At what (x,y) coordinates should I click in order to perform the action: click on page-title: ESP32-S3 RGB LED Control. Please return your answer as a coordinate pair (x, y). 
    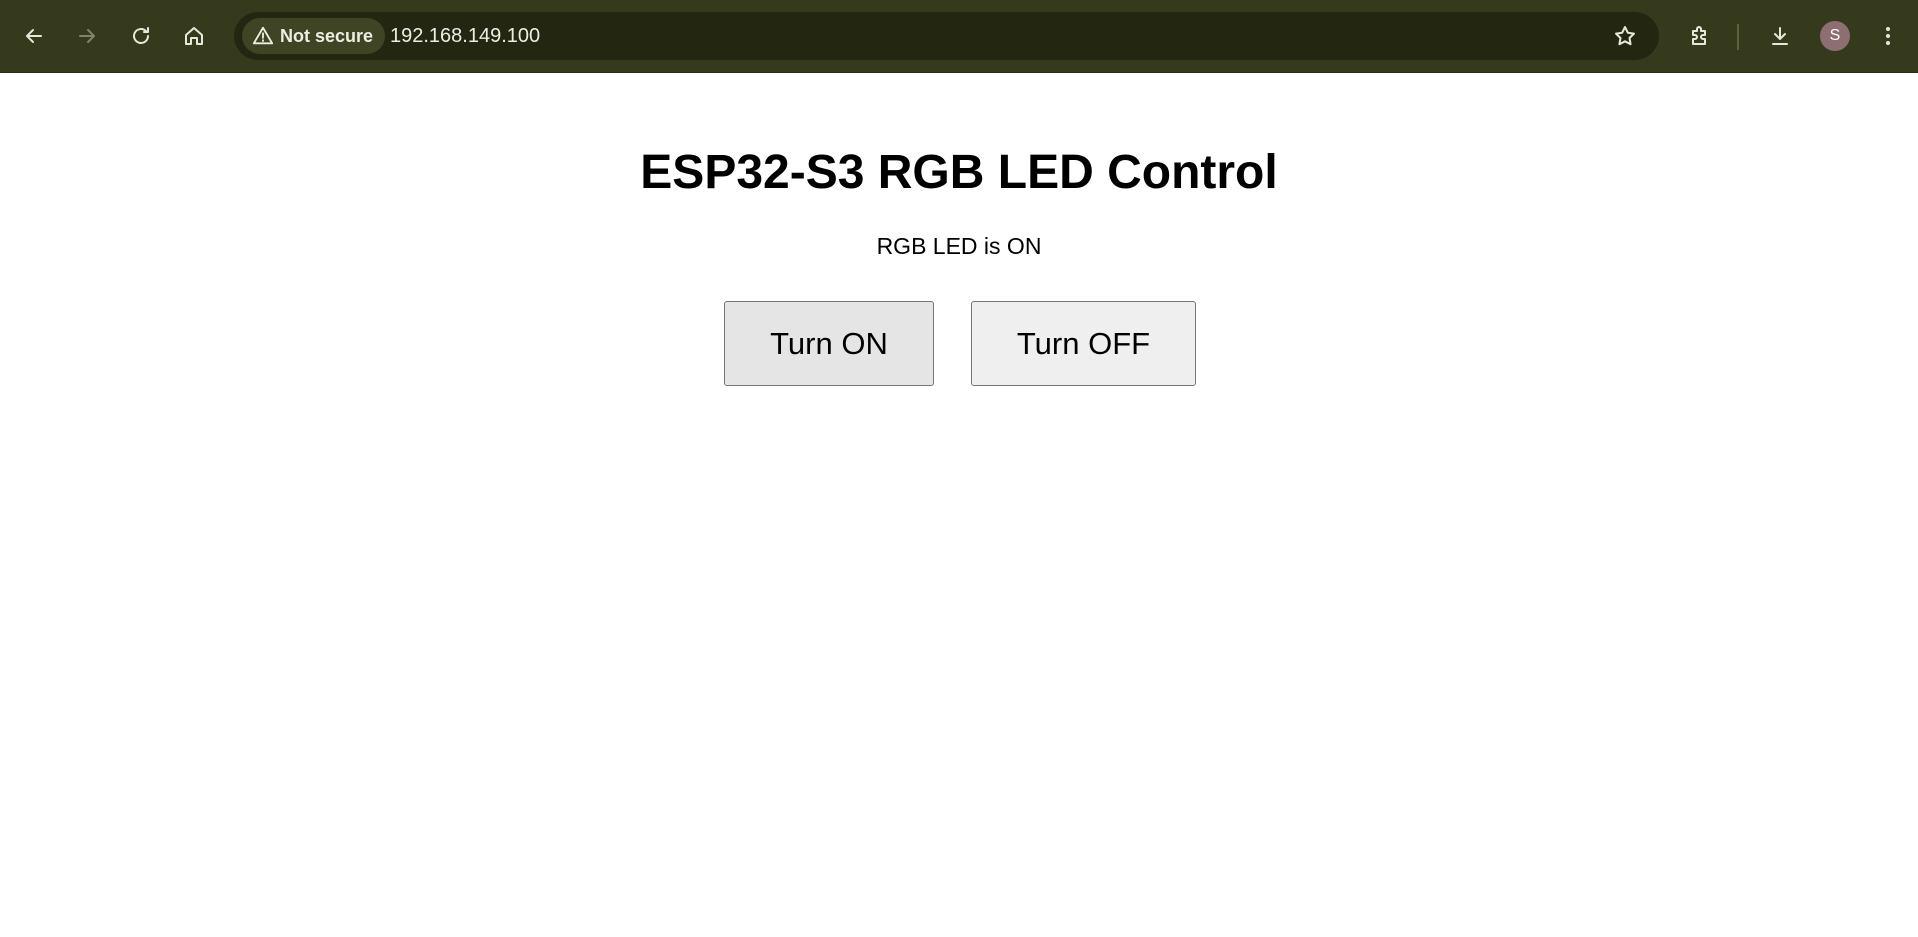
    Looking at the image, I should click on (959, 172).